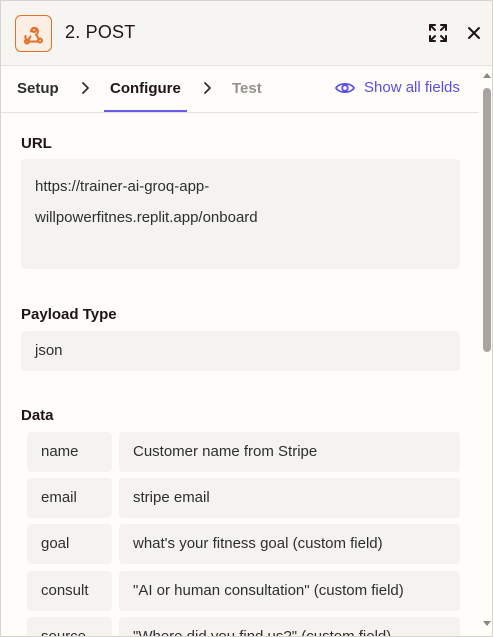 The height and width of the screenshot is (637, 493). Describe the element at coordinates (474, 33) in the screenshot. I see `close-icon` at that location.